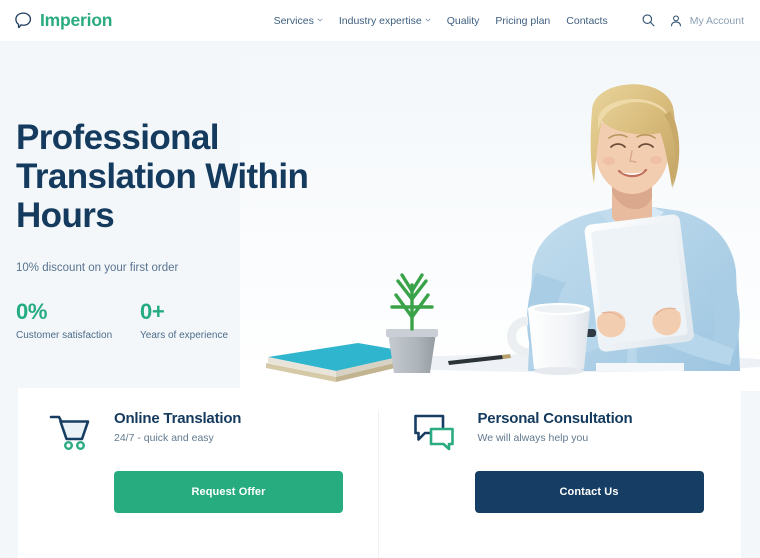 This screenshot has height=558, width=760. Describe the element at coordinates (649, 21) in the screenshot. I see `search-icon` at that location.